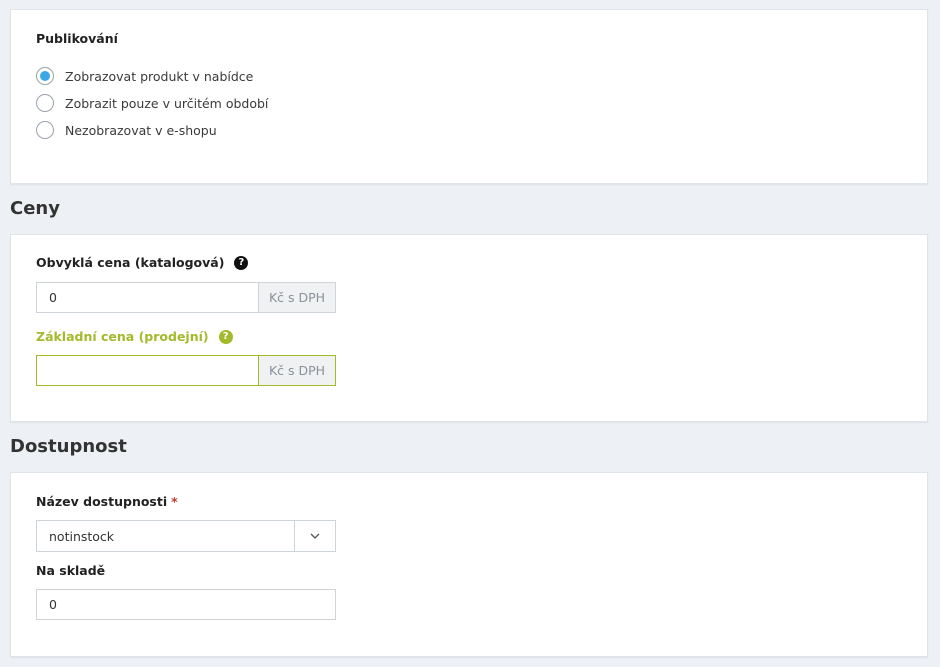 This screenshot has width=940, height=667. I want to click on availability-select: notinstock, so click(186, 536).